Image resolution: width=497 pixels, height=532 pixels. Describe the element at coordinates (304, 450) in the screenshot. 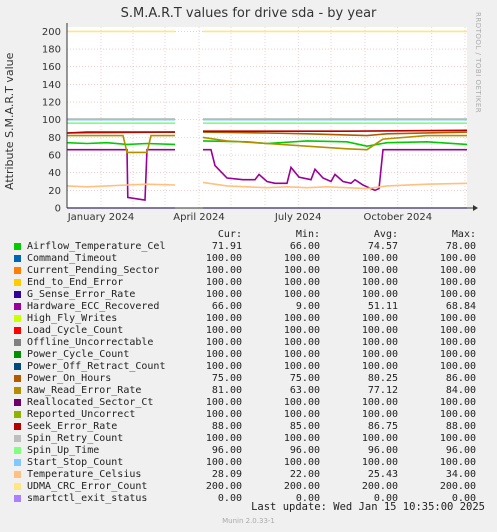

I see `legend-min-value: 96.00` at that location.